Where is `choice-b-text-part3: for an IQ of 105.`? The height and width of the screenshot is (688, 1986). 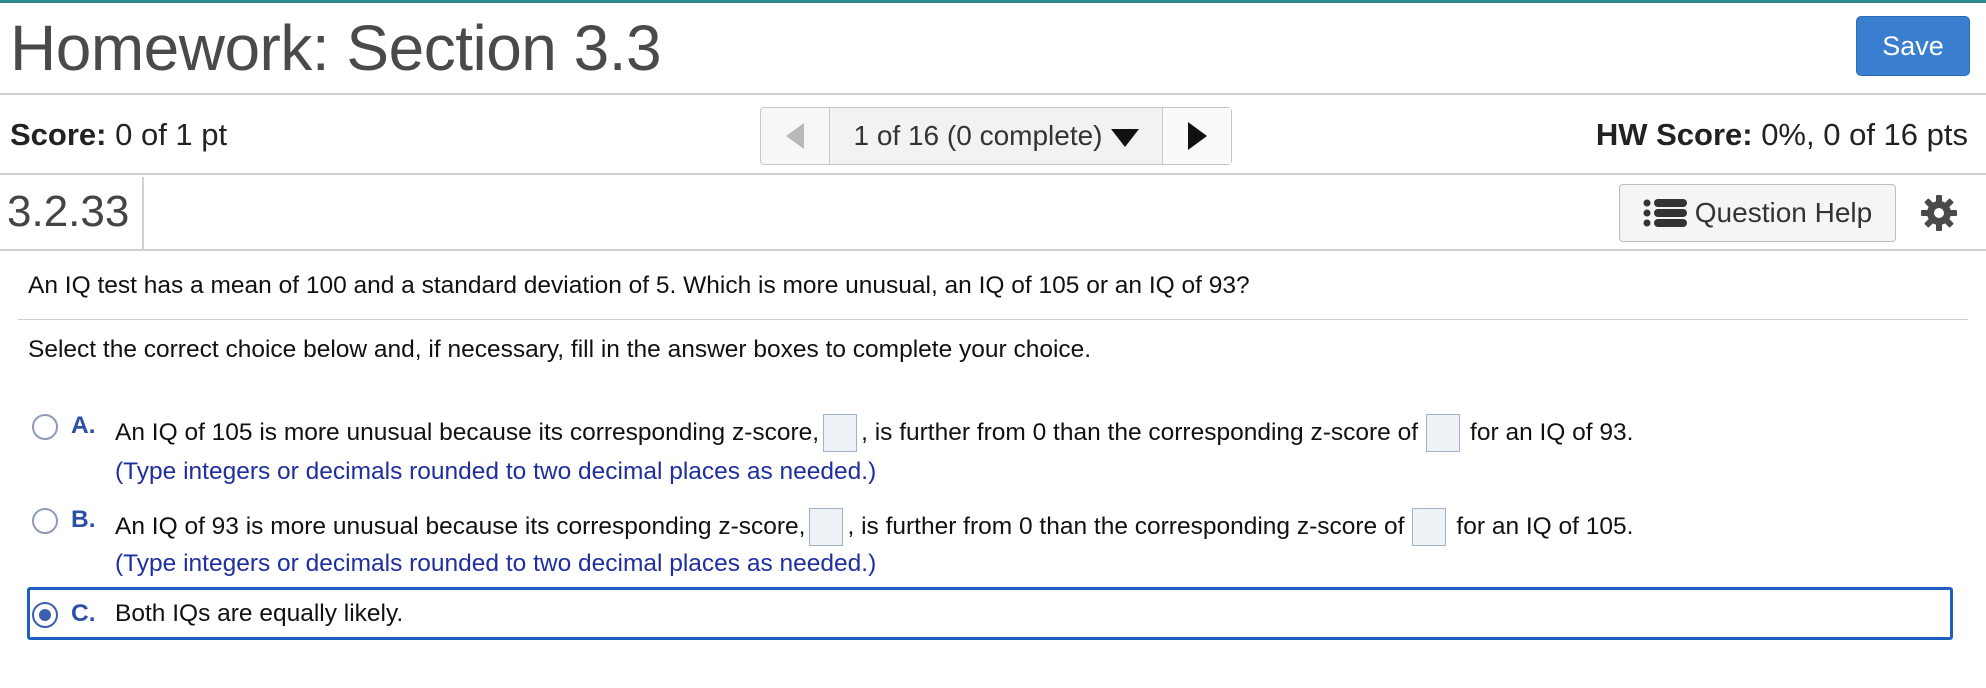 choice-b-text-part3: for an IQ of 105. is located at coordinates (1545, 526).